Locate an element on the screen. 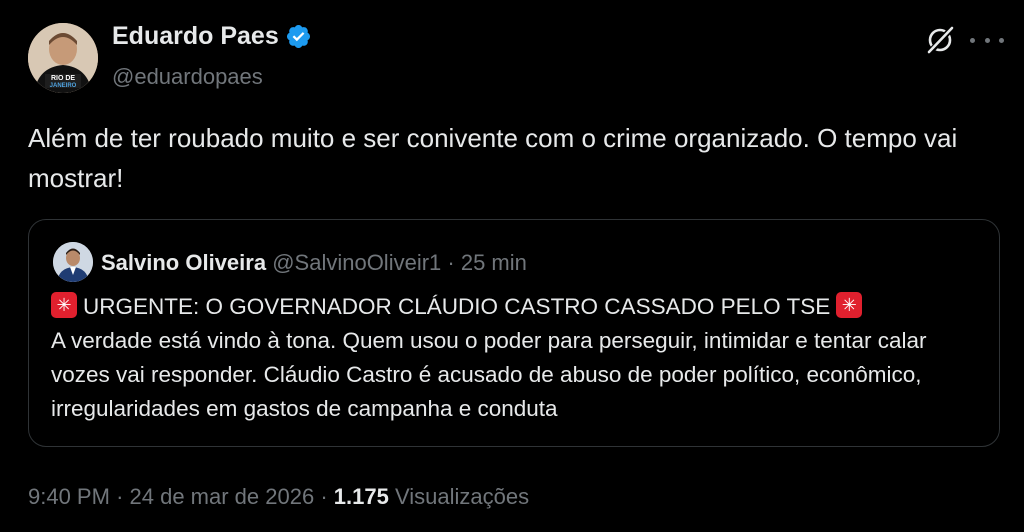  author-avatar: RIO DE JANEIRO is located at coordinates (63, 58).